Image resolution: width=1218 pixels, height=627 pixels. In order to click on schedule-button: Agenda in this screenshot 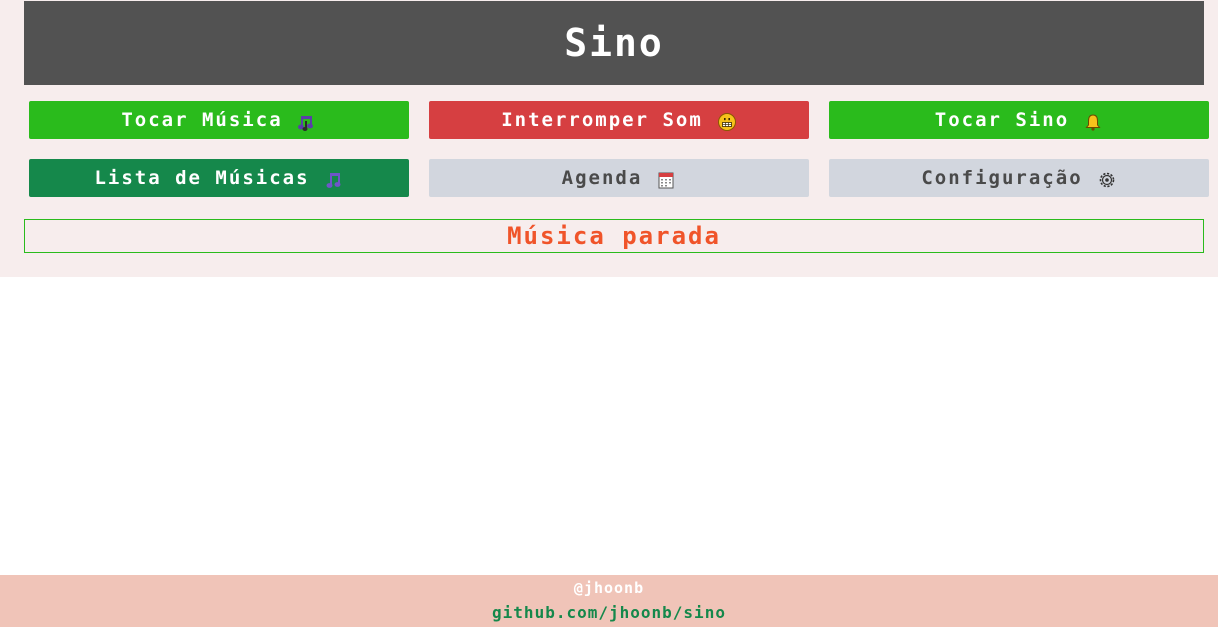, I will do `click(619, 178)`.